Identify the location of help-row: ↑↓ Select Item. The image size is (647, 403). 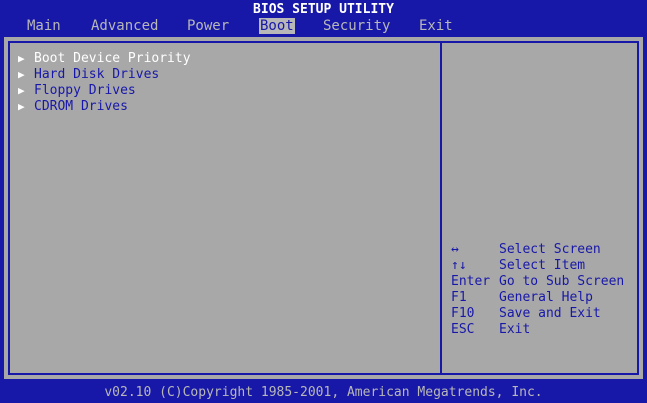
(537, 266).